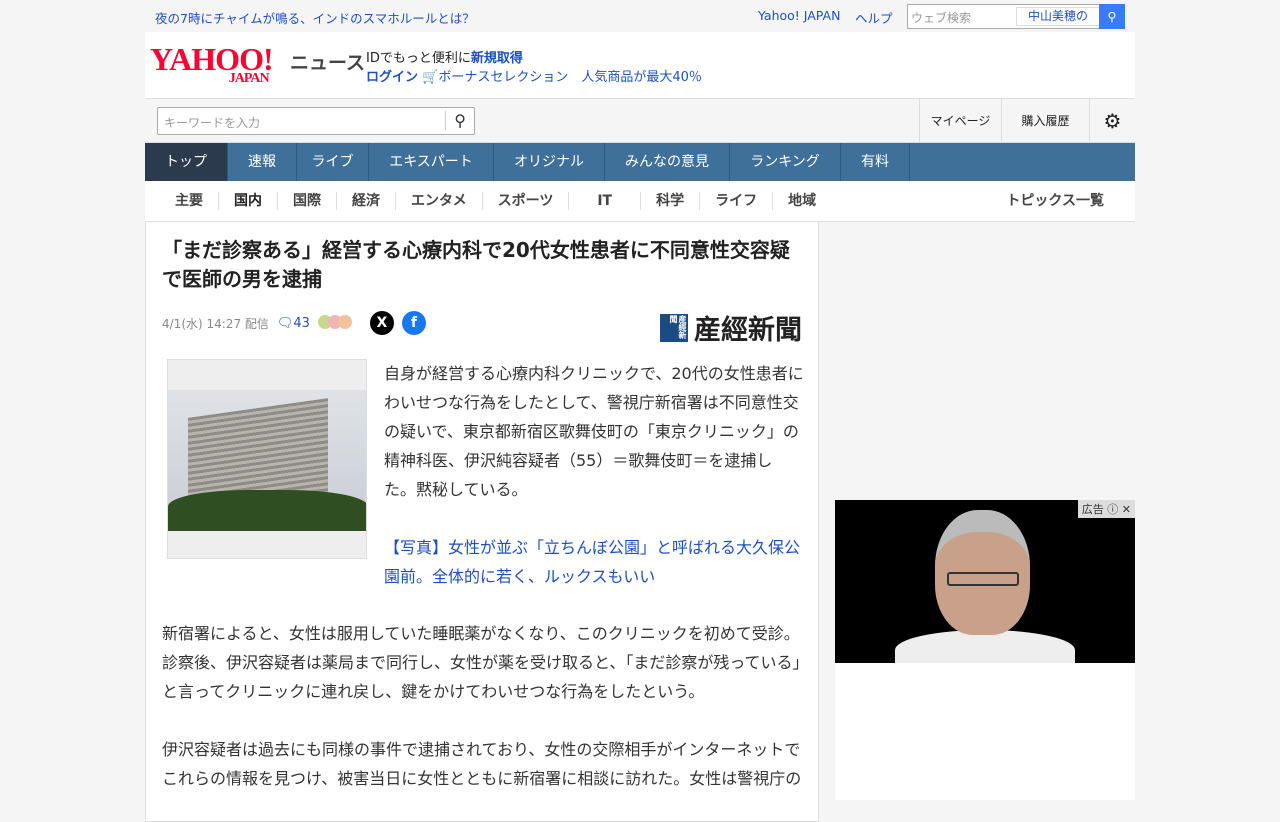 This screenshot has height=822, width=1280. I want to click on id-promo: IDでもっと便利に新規取得, so click(444, 56).